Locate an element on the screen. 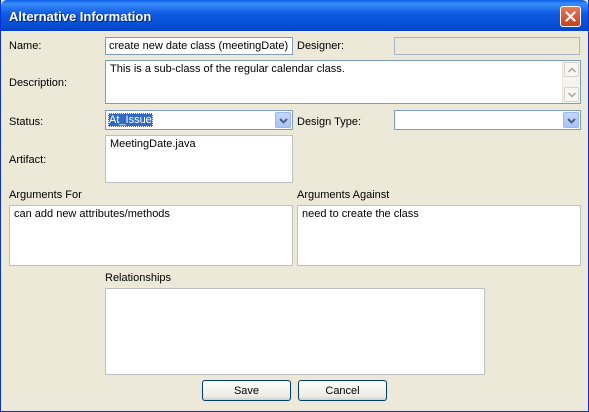  artifact-label: Artifact: is located at coordinates (28, 160).